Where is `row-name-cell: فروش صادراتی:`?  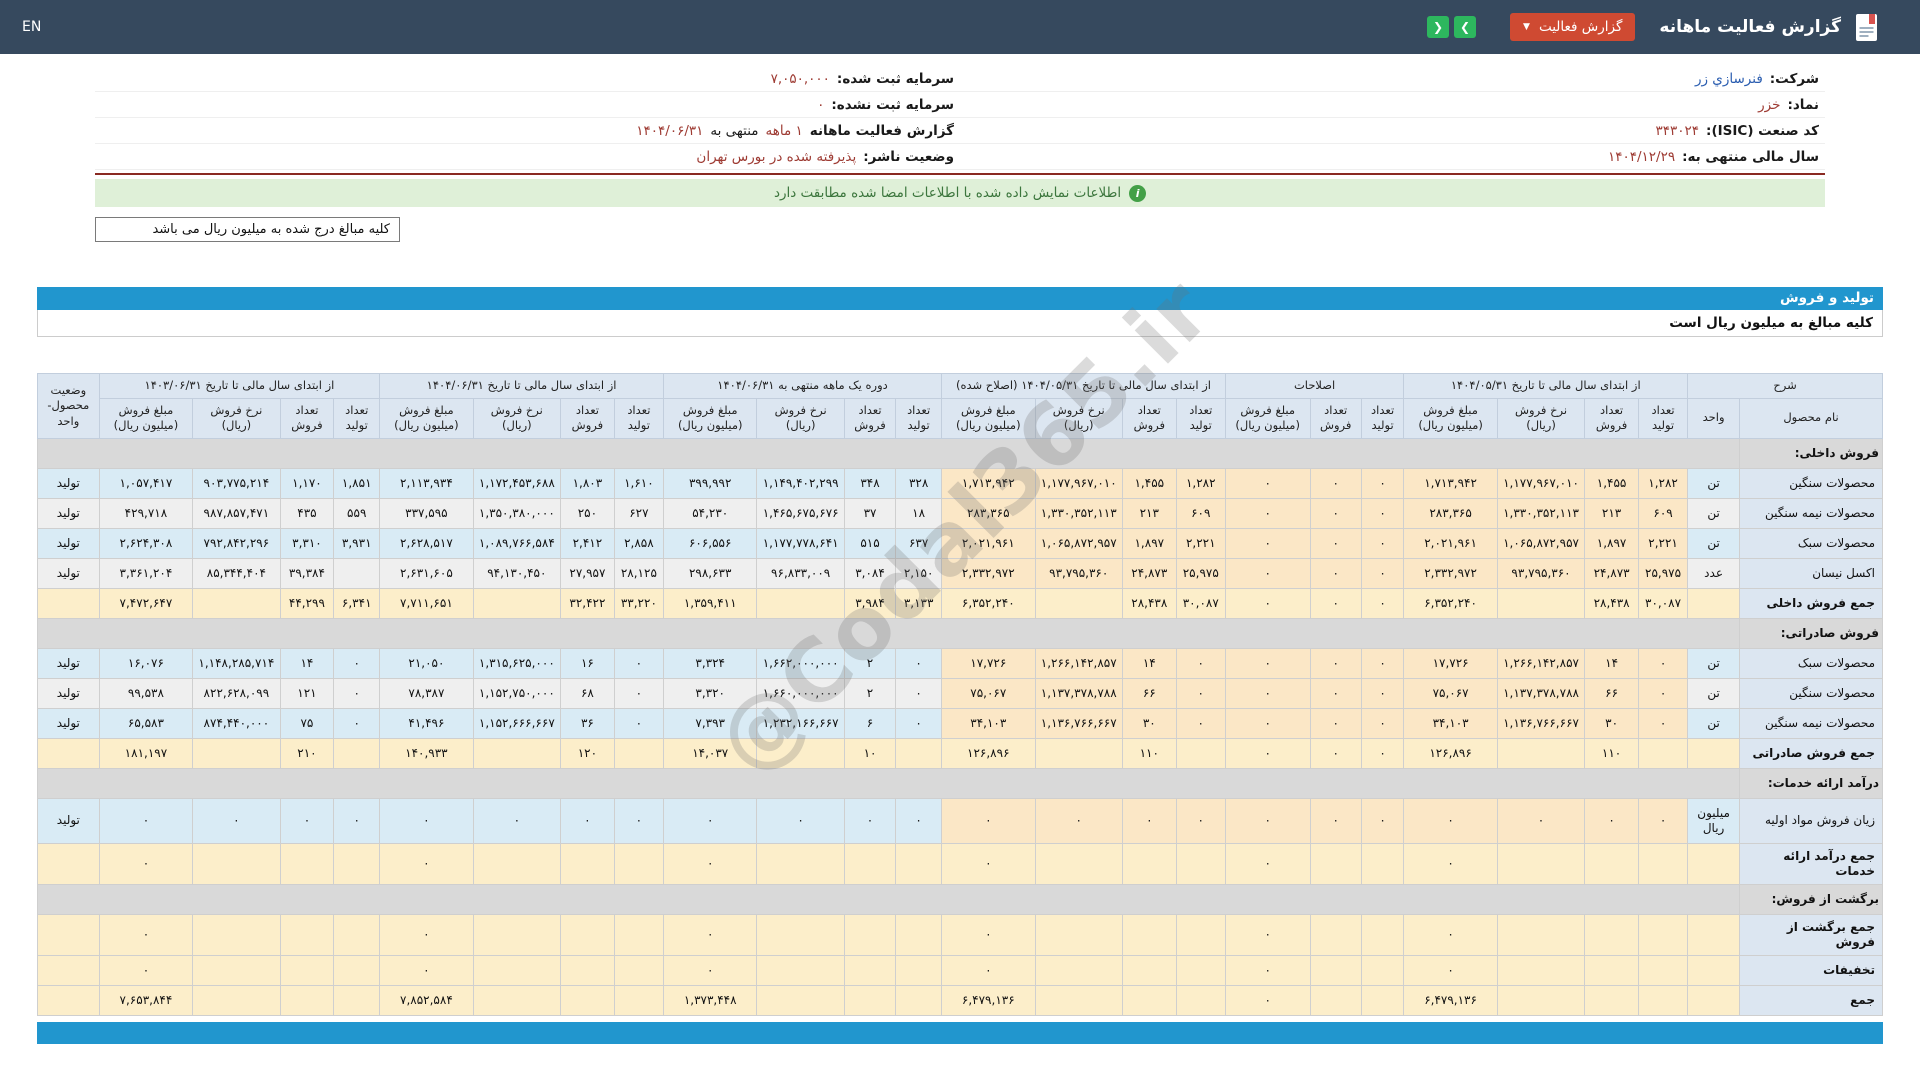 row-name-cell: فروش صادراتی: is located at coordinates (1811, 633).